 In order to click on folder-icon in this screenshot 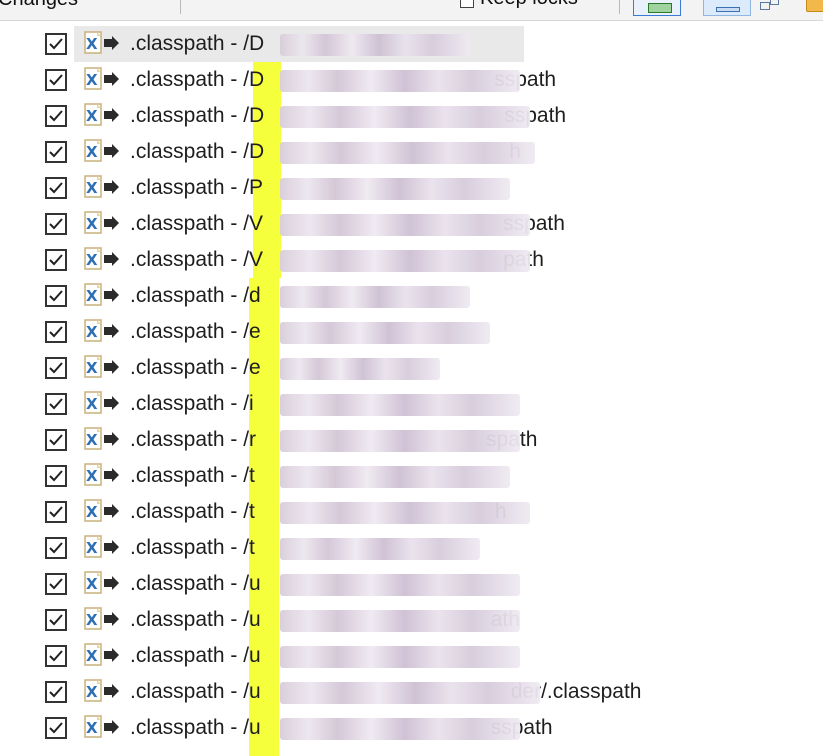, I will do `click(814, 6)`.